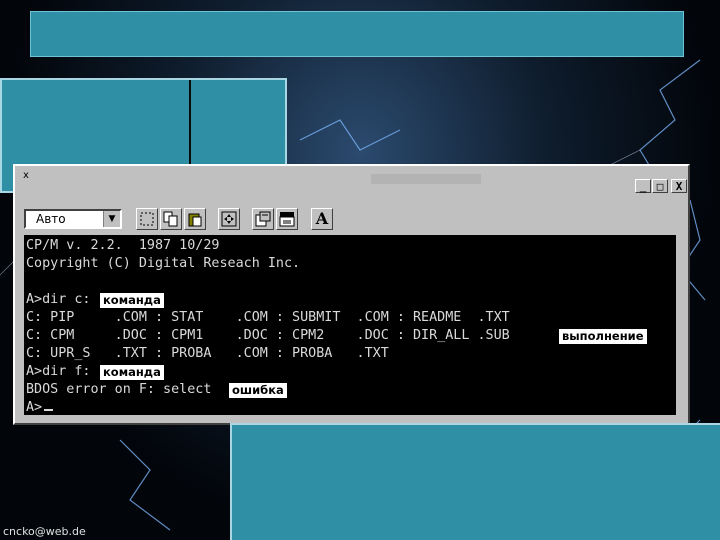 This screenshot has width=720, height=540. What do you see at coordinates (147, 219) in the screenshot?
I see `select-icon` at bounding box center [147, 219].